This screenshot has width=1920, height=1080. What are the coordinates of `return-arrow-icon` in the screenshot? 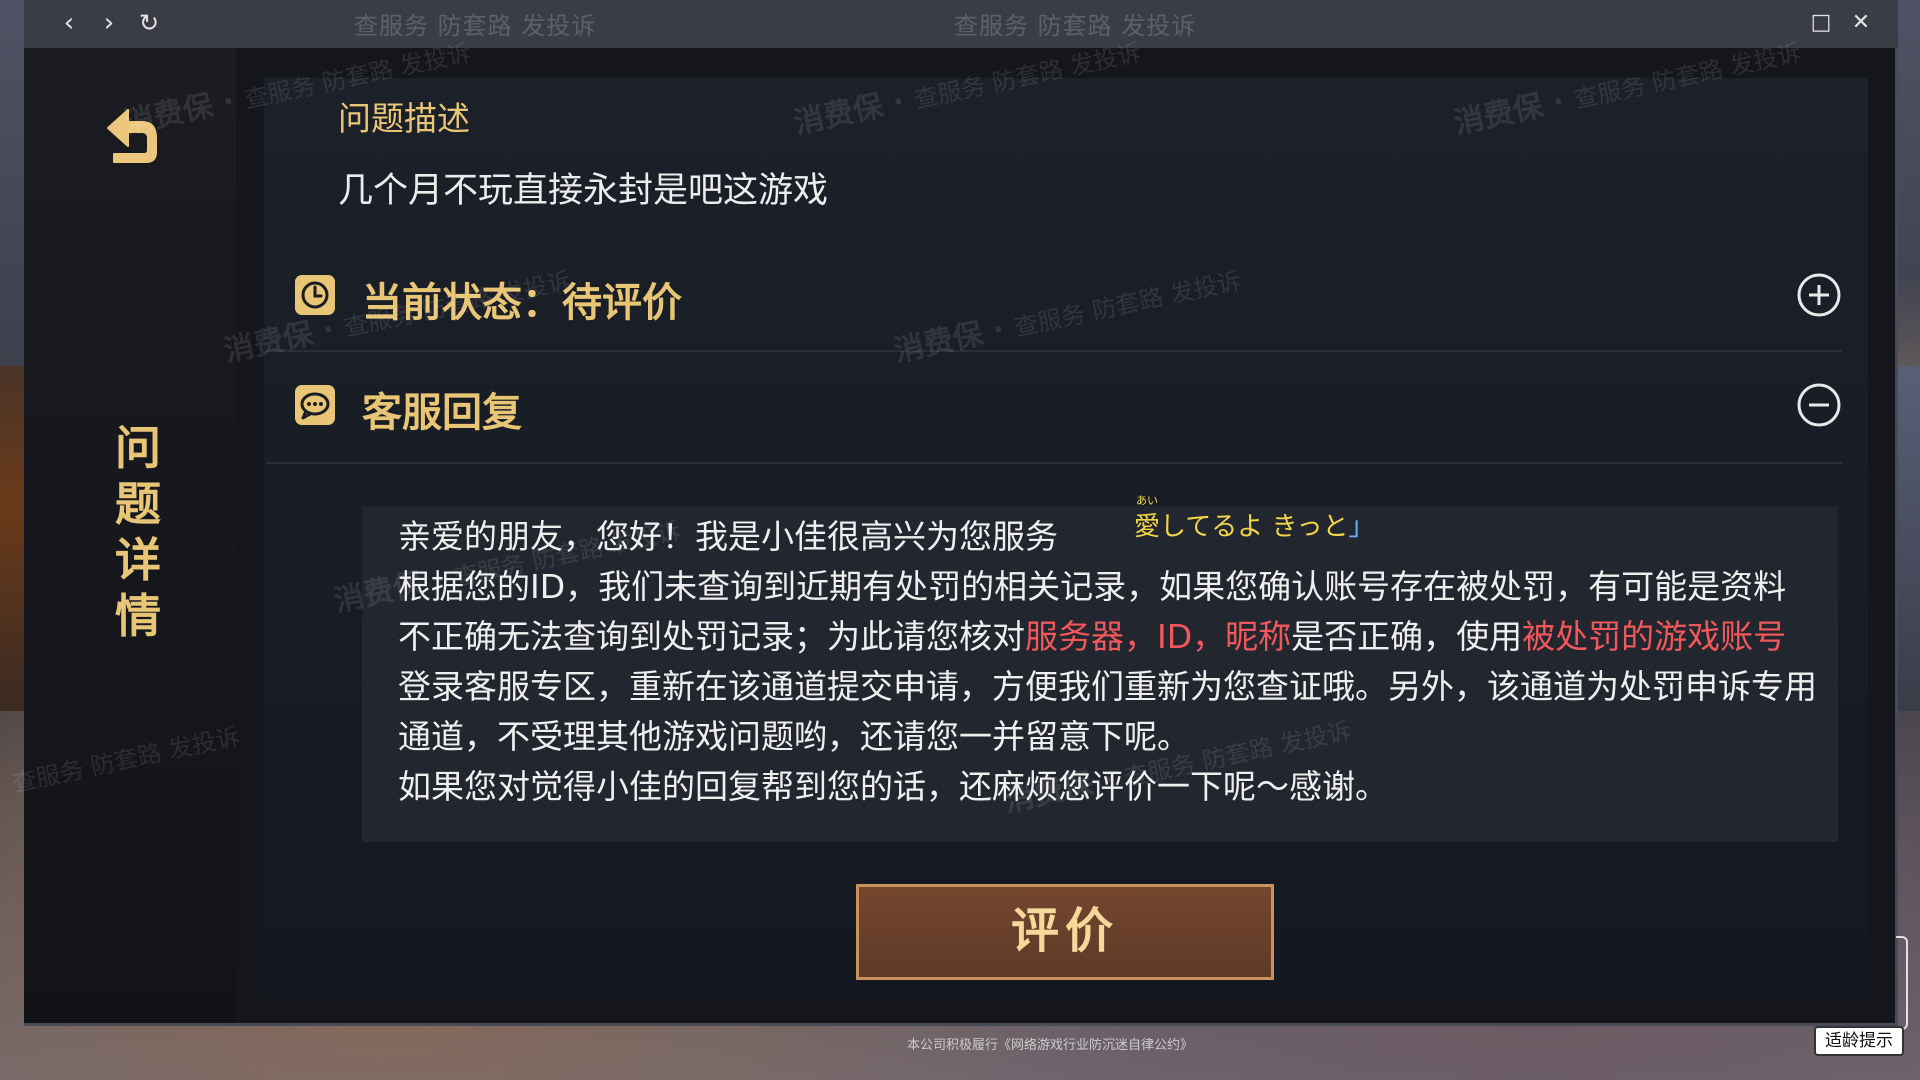 It's located at (130, 136).